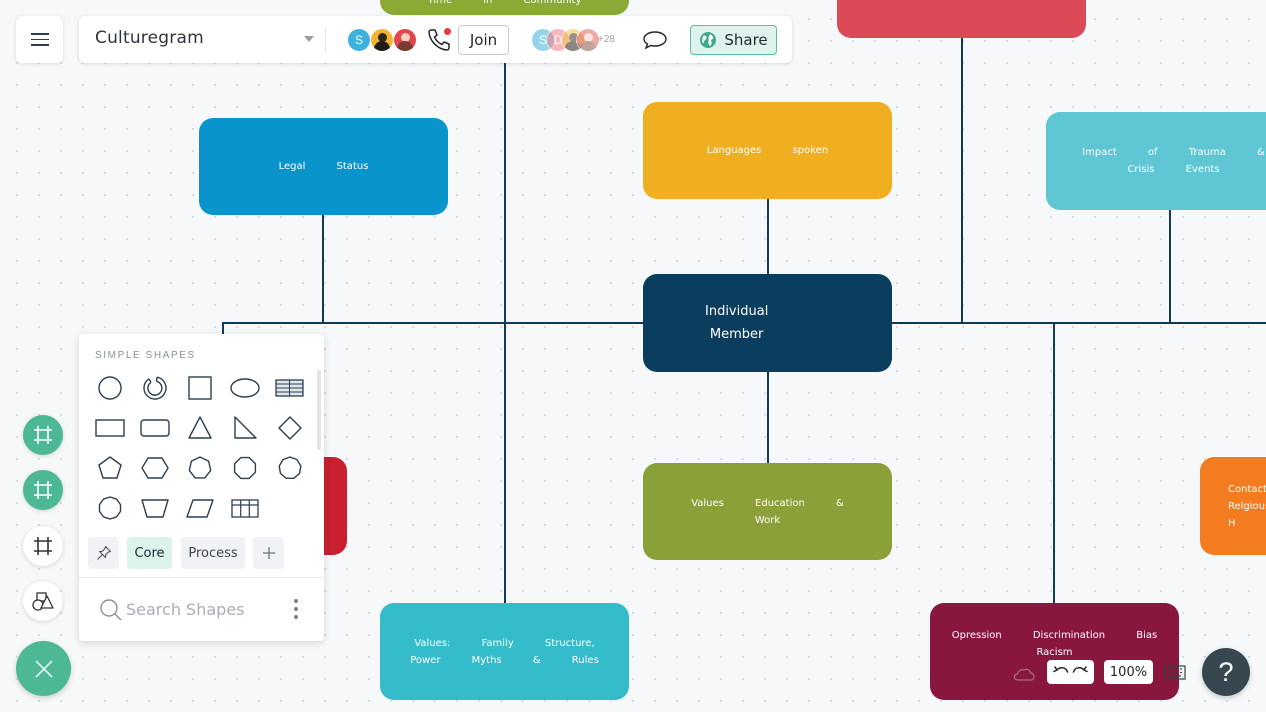 This screenshot has width=1266, height=712. Describe the element at coordinates (201, 487) in the screenshot. I see `shapes-panel: SIMPLE SHAPES Core Process Search Shapes` at that location.